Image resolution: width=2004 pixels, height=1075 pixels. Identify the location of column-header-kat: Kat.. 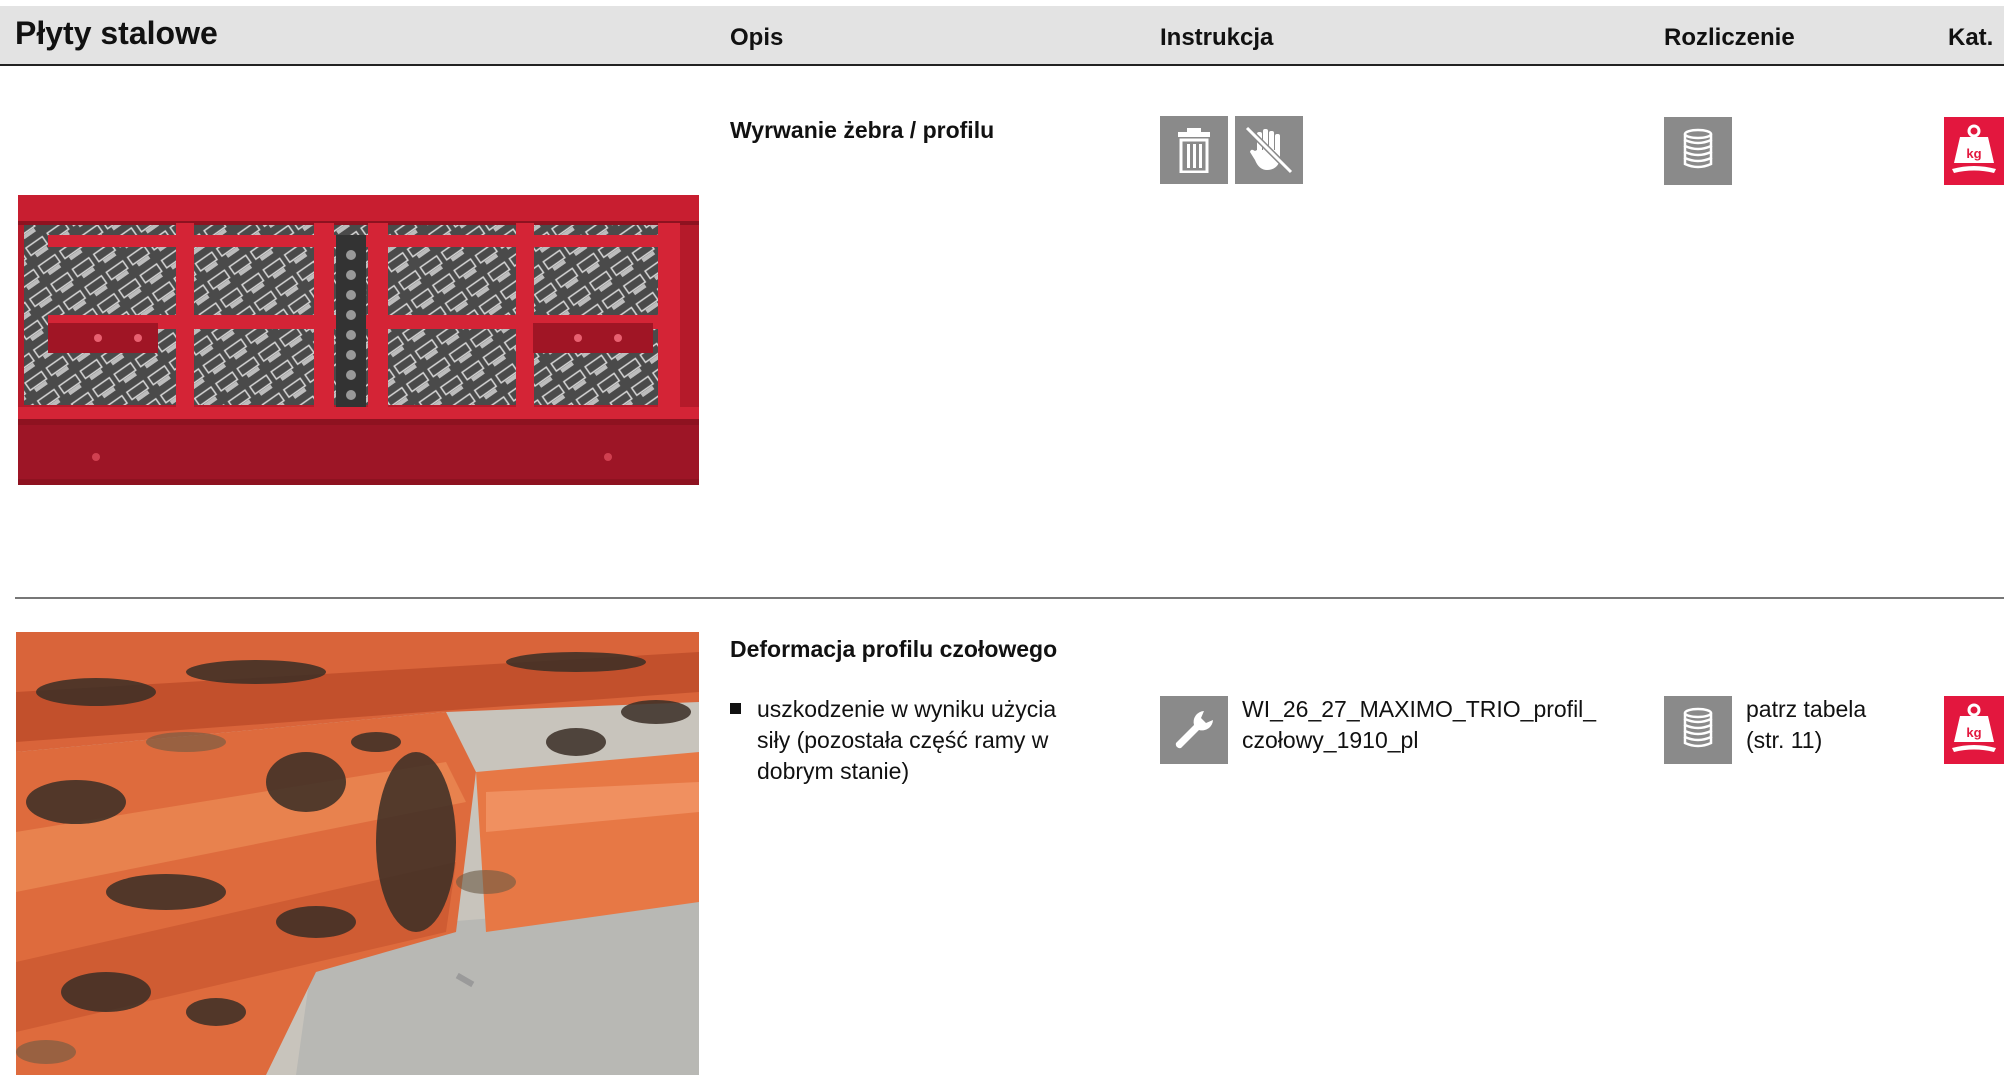
(1971, 37).